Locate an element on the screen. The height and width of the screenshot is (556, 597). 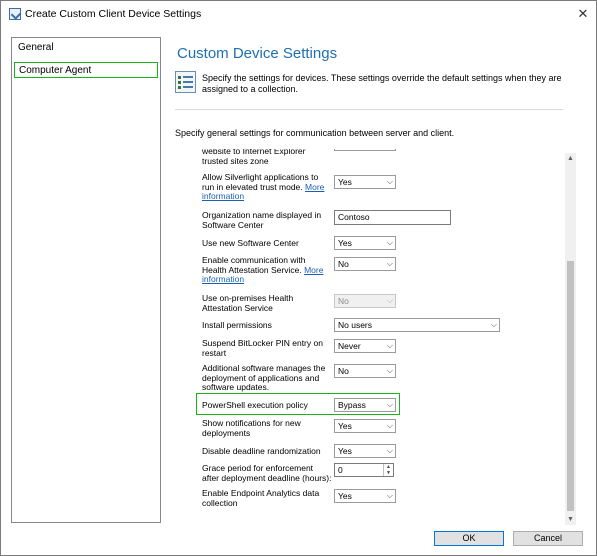
notifications-value: Yes is located at coordinates (345, 426).